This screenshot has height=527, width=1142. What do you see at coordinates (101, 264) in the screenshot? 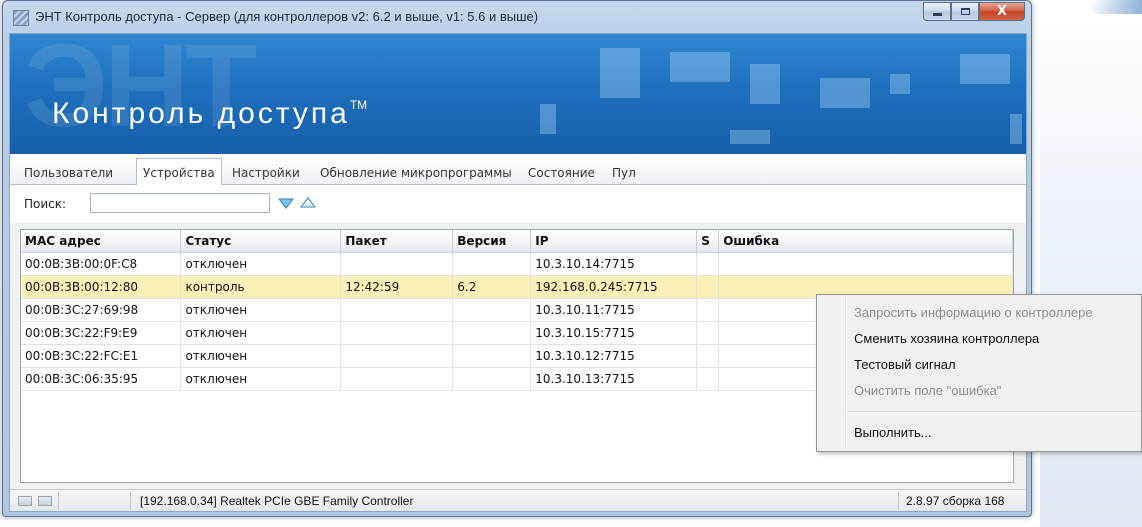
I see `cell-mac: 00:0B:3B:00:0F:C8` at bounding box center [101, 264].